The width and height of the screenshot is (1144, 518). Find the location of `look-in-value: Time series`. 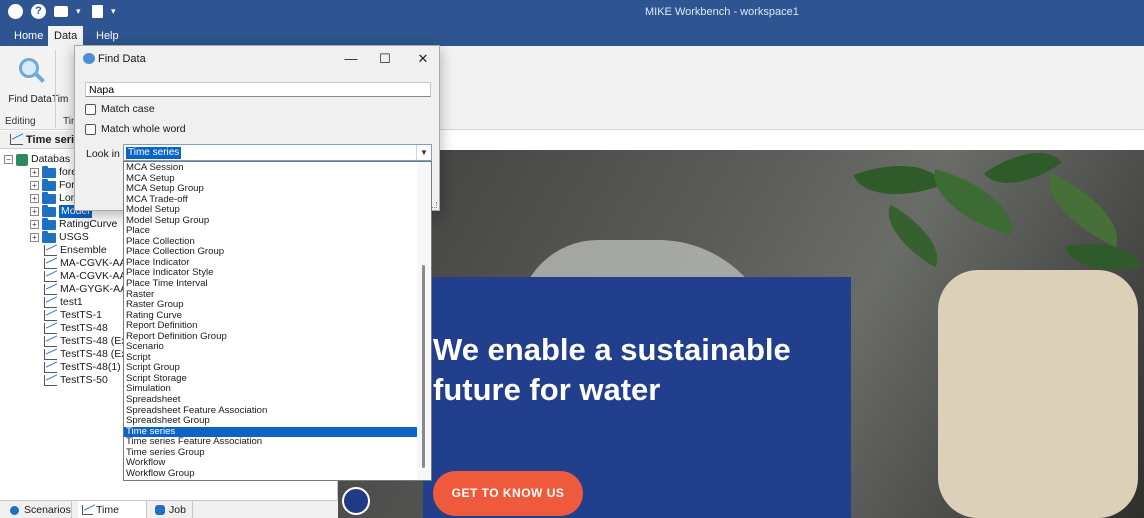

look-in-value: Time series is located at coordinates (154, 153).